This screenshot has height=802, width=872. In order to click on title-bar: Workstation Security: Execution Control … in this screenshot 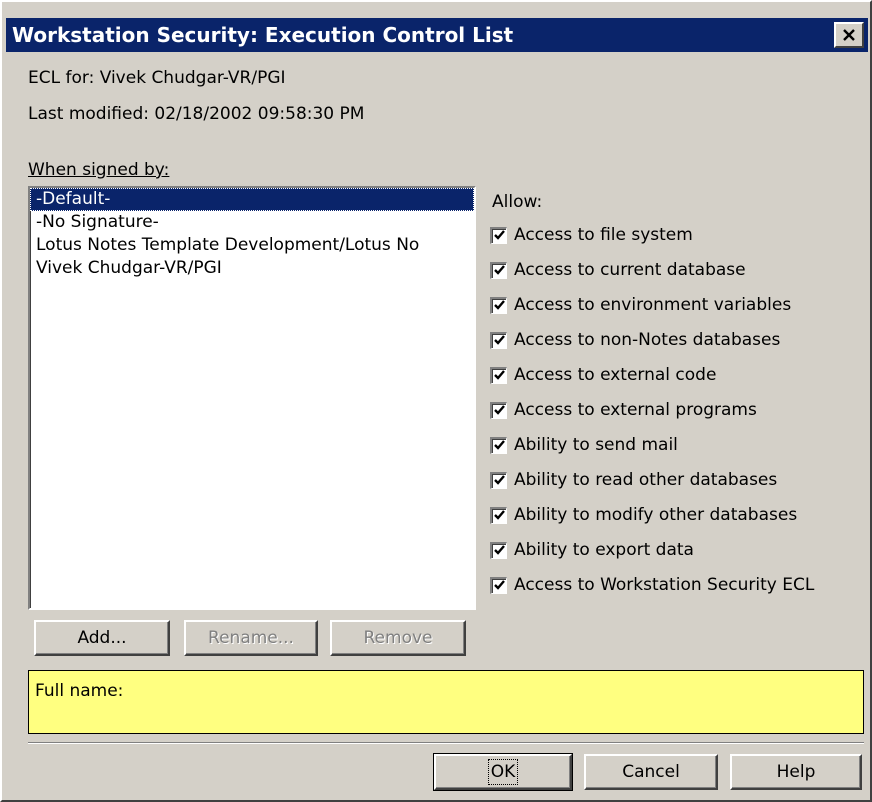, I will do `click(437, 35)`.